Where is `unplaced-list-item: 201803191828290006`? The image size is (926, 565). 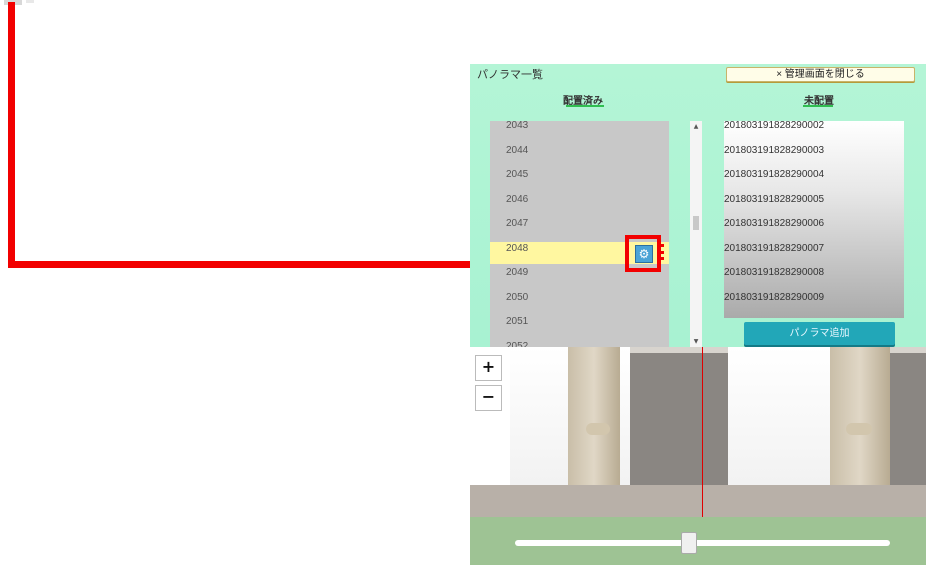
unplaced-list-item: 201803191828290006 is located at coordinates (774, 223).